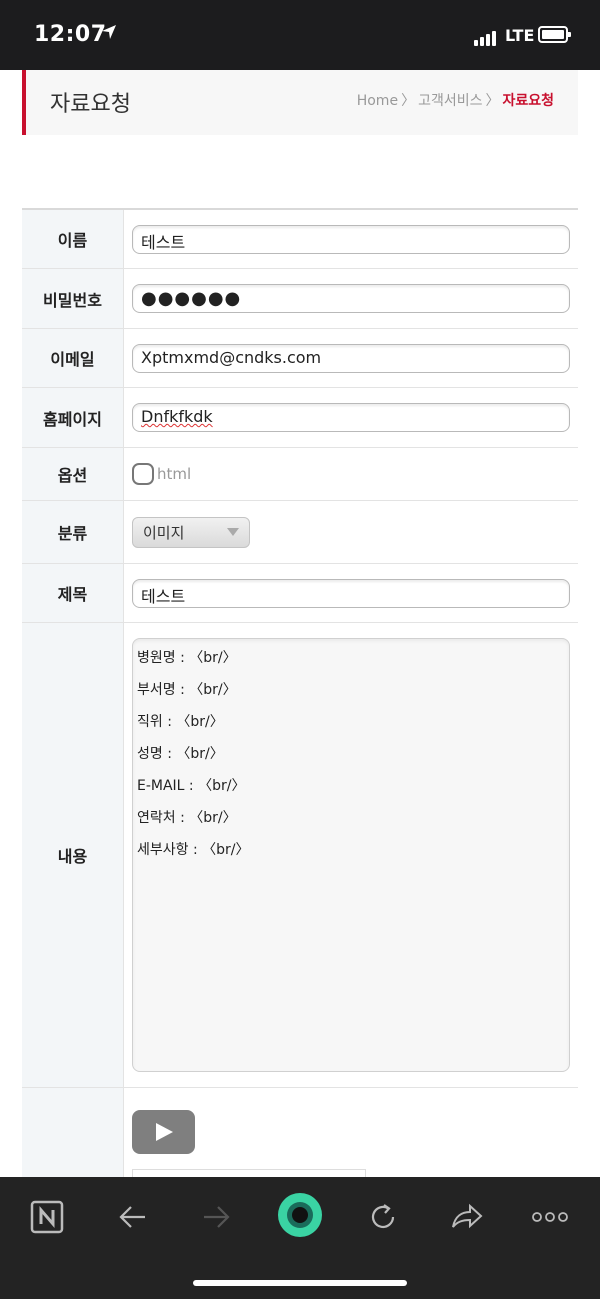 The height and width of the screenshot is (1299, 600). What do you see at coordinates (528, 101) in the screenshot?
I see `breadcrumb-current: 자료요청` at bounding box center [528, 101].